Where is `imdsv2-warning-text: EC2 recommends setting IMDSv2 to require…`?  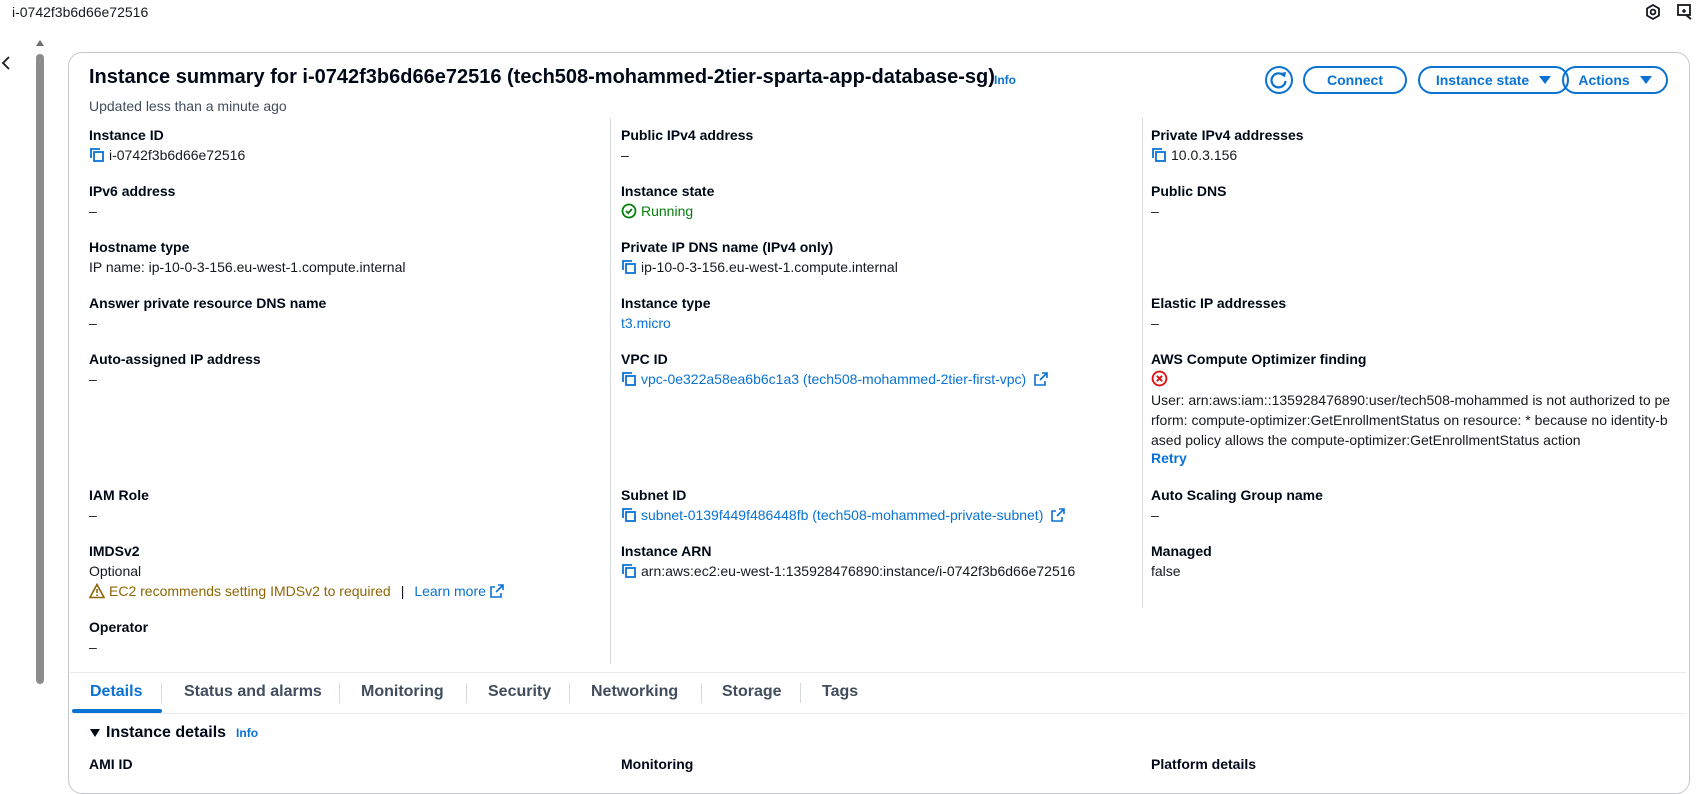 imdsv2-warning-text: EC2 recommends setting IMDSv2 to require… is located at coordinates (250, 591).